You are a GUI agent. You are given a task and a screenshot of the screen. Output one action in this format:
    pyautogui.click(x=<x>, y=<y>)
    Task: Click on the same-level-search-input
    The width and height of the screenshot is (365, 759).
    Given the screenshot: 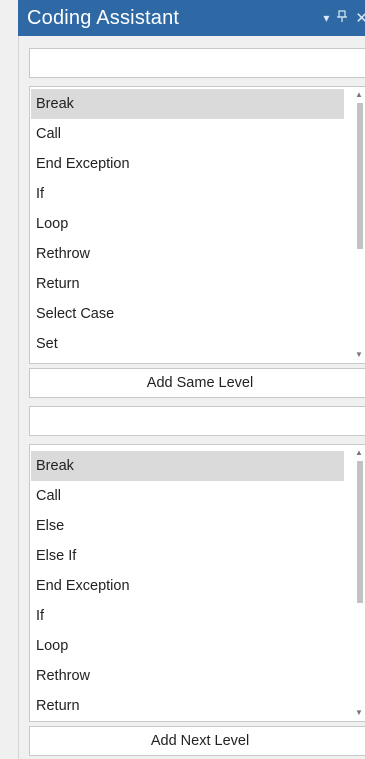 What is the action you would take?
    pyautogui.click(x=197, y=63)
    